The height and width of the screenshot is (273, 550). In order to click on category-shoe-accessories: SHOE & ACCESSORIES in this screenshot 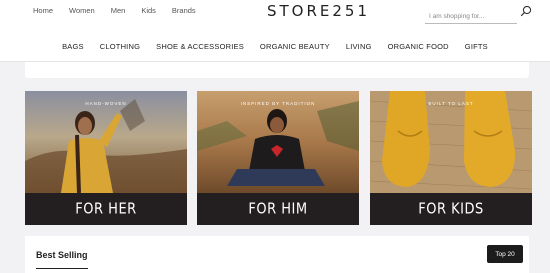, I will do `click(200, 46)`.